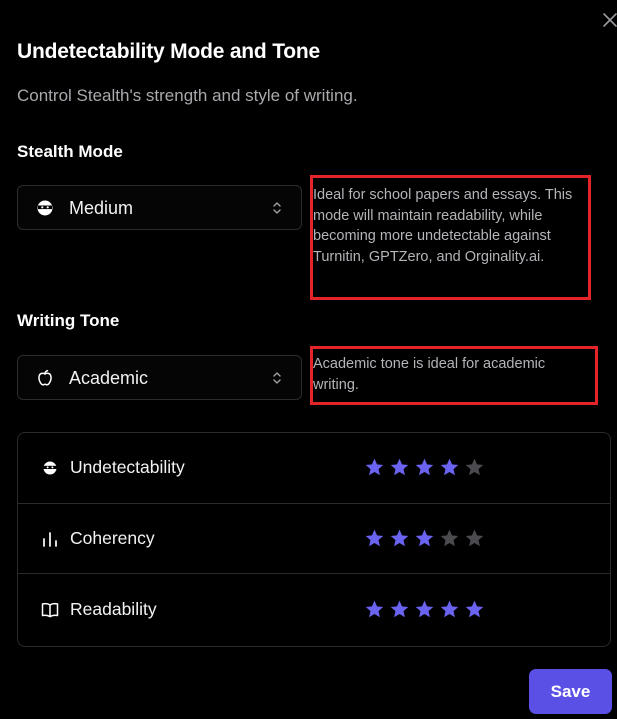 This screenshot has height=719, width=617. Describe the element at coordinates (113, 609) in the screenshot. I see `rating-label: Readability` at that location.